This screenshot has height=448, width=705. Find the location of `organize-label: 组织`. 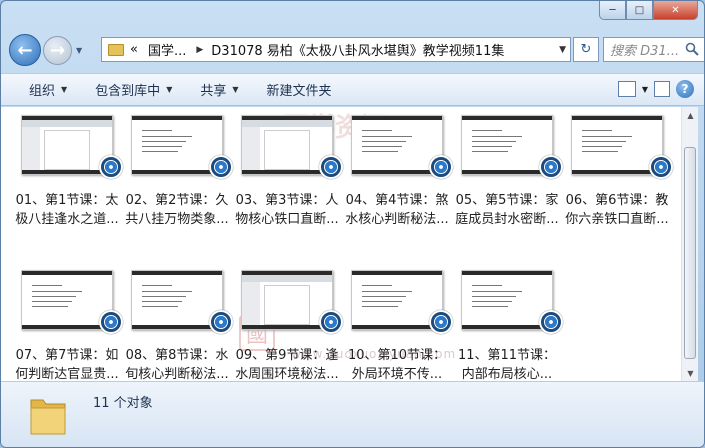

organize-label: 组织 is located at coordinates (42, 91).